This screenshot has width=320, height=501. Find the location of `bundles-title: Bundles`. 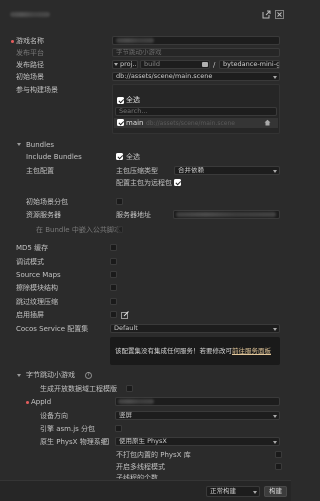

bundles-title: Bundles is located at coordinates (40, 145).